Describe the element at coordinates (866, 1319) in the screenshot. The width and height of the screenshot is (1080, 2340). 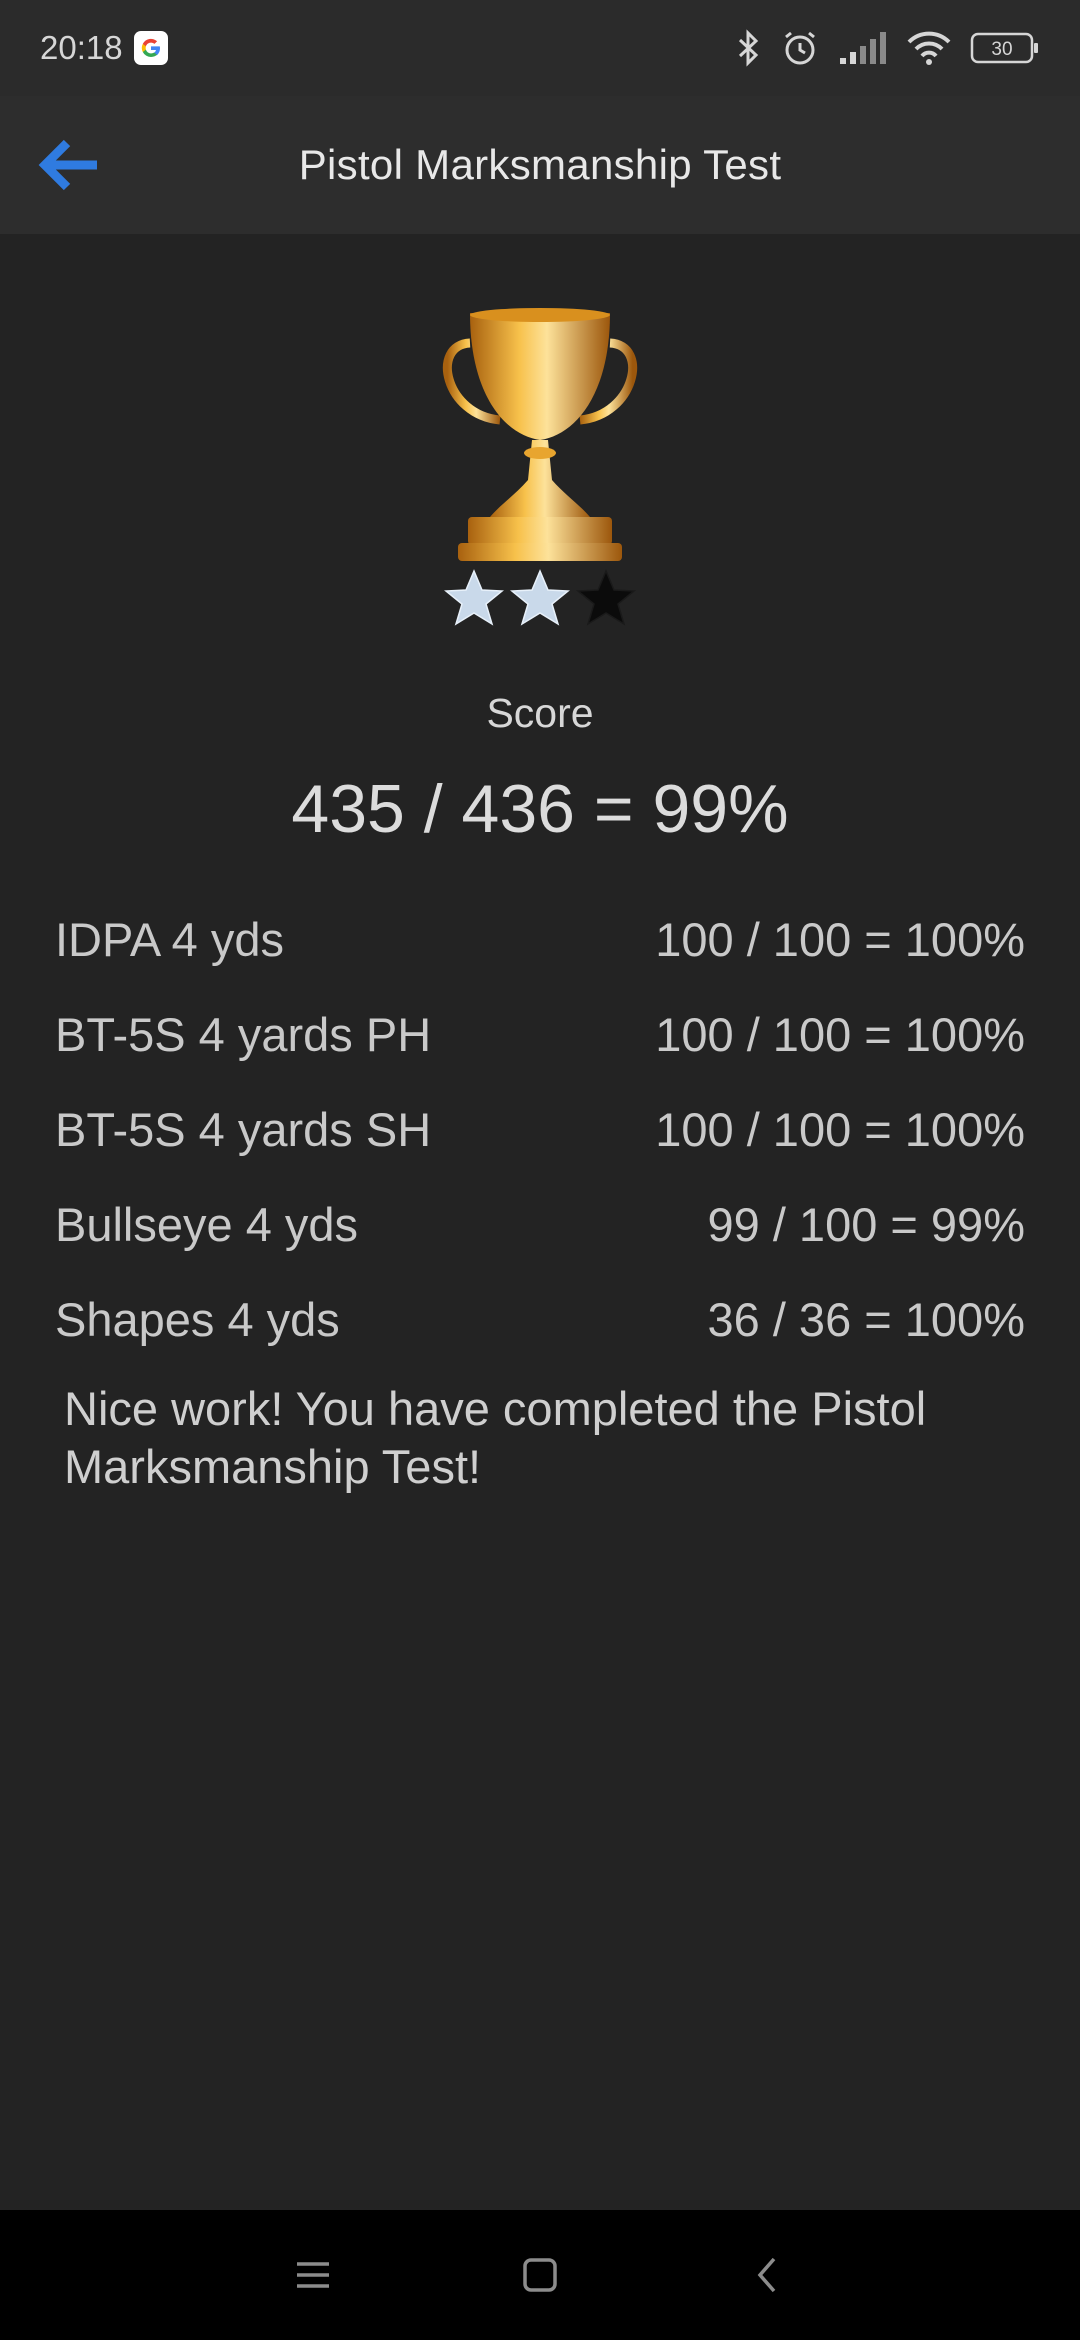
I see `result-score: 36 / 36 = 100%` at that location.